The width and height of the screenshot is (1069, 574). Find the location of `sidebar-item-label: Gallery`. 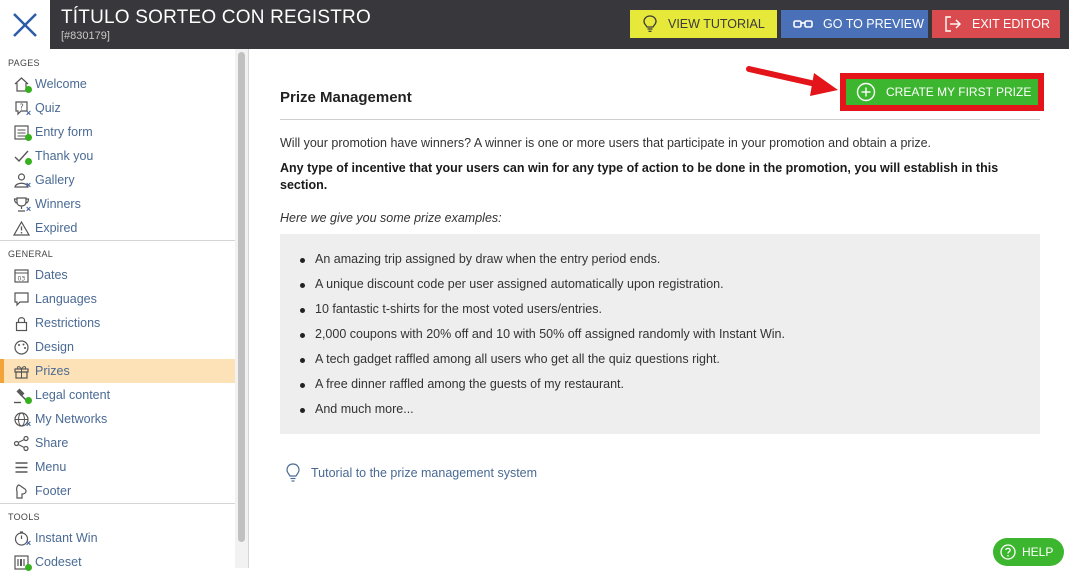

sidebar-item-label: Gallery is located at coordinates (55, 180).